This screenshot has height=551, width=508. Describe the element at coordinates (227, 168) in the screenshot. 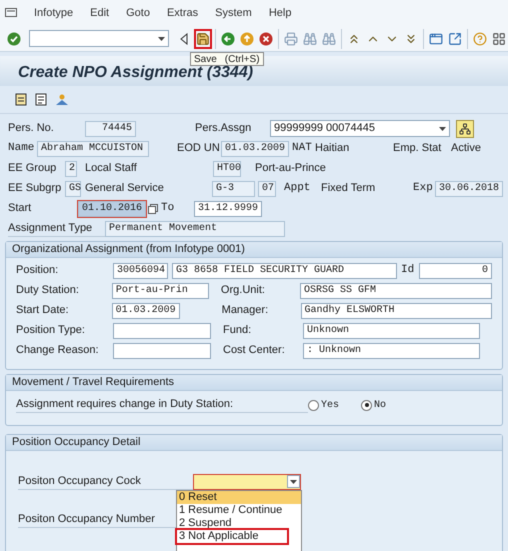

I see `input-field: HT00` at that location.